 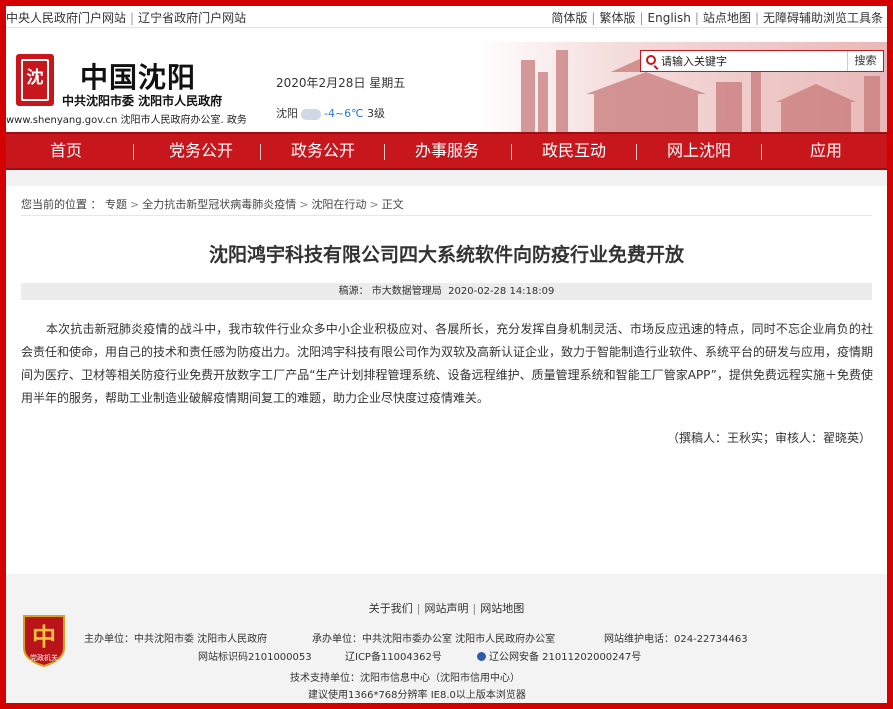 What do you see at coordinates (406, 291) in the screenshot?
I see `article-source: 市大数据管理局` at bounding box center [406, 291].